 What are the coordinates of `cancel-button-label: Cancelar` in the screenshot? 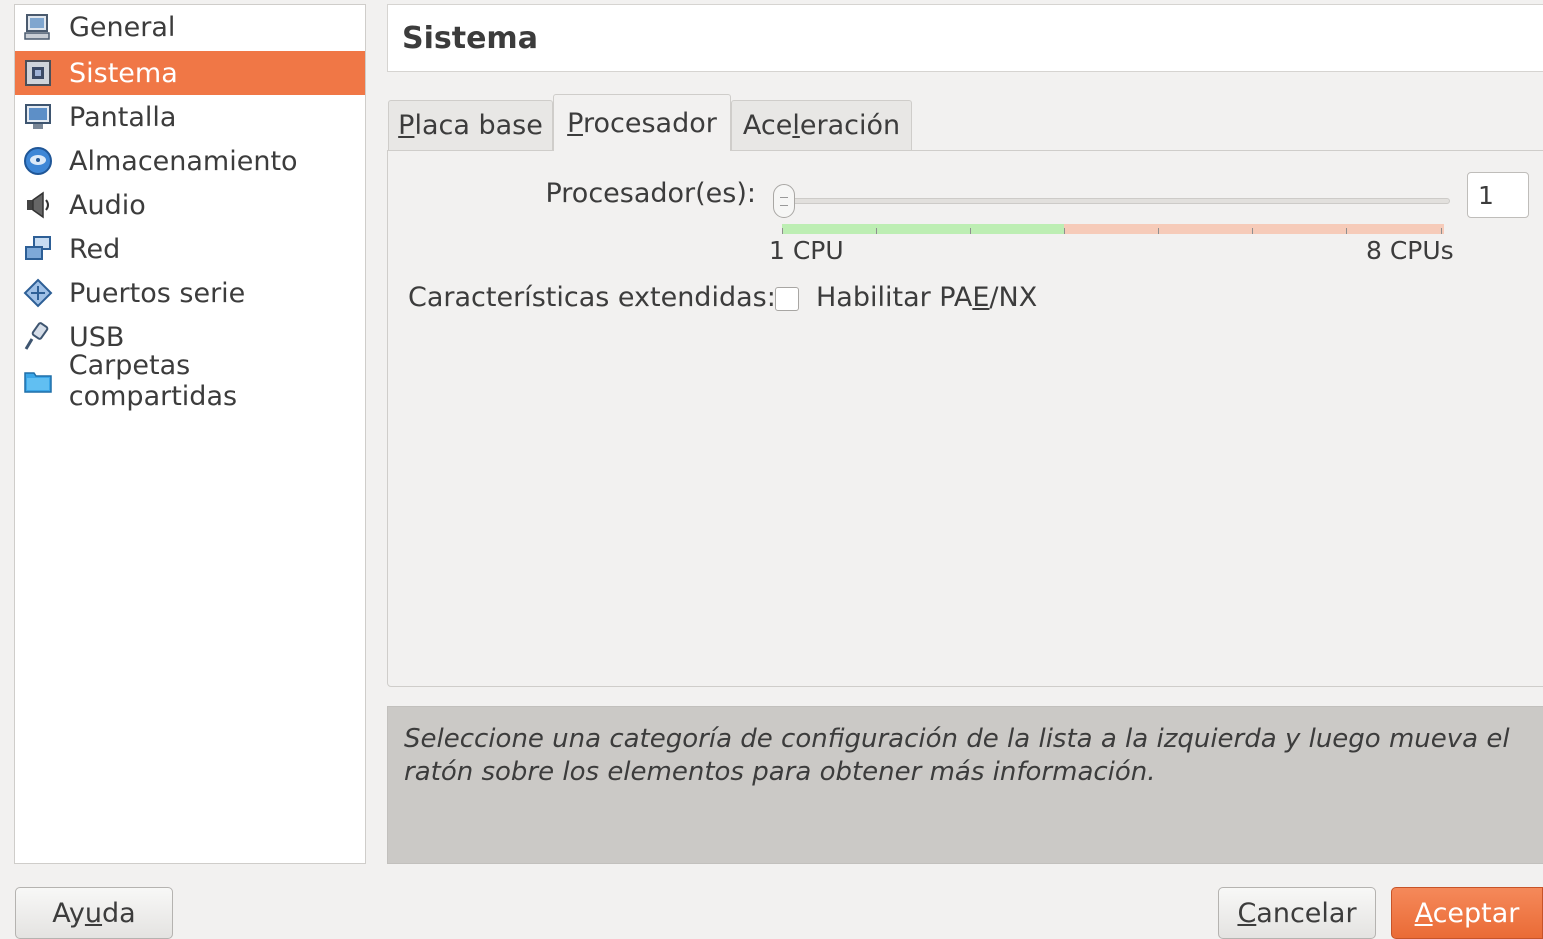 It's located at (1297, 913).